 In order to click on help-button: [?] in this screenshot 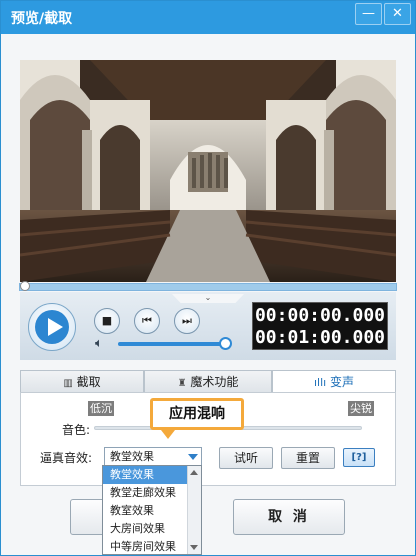, I will do `click(359, 457)`.